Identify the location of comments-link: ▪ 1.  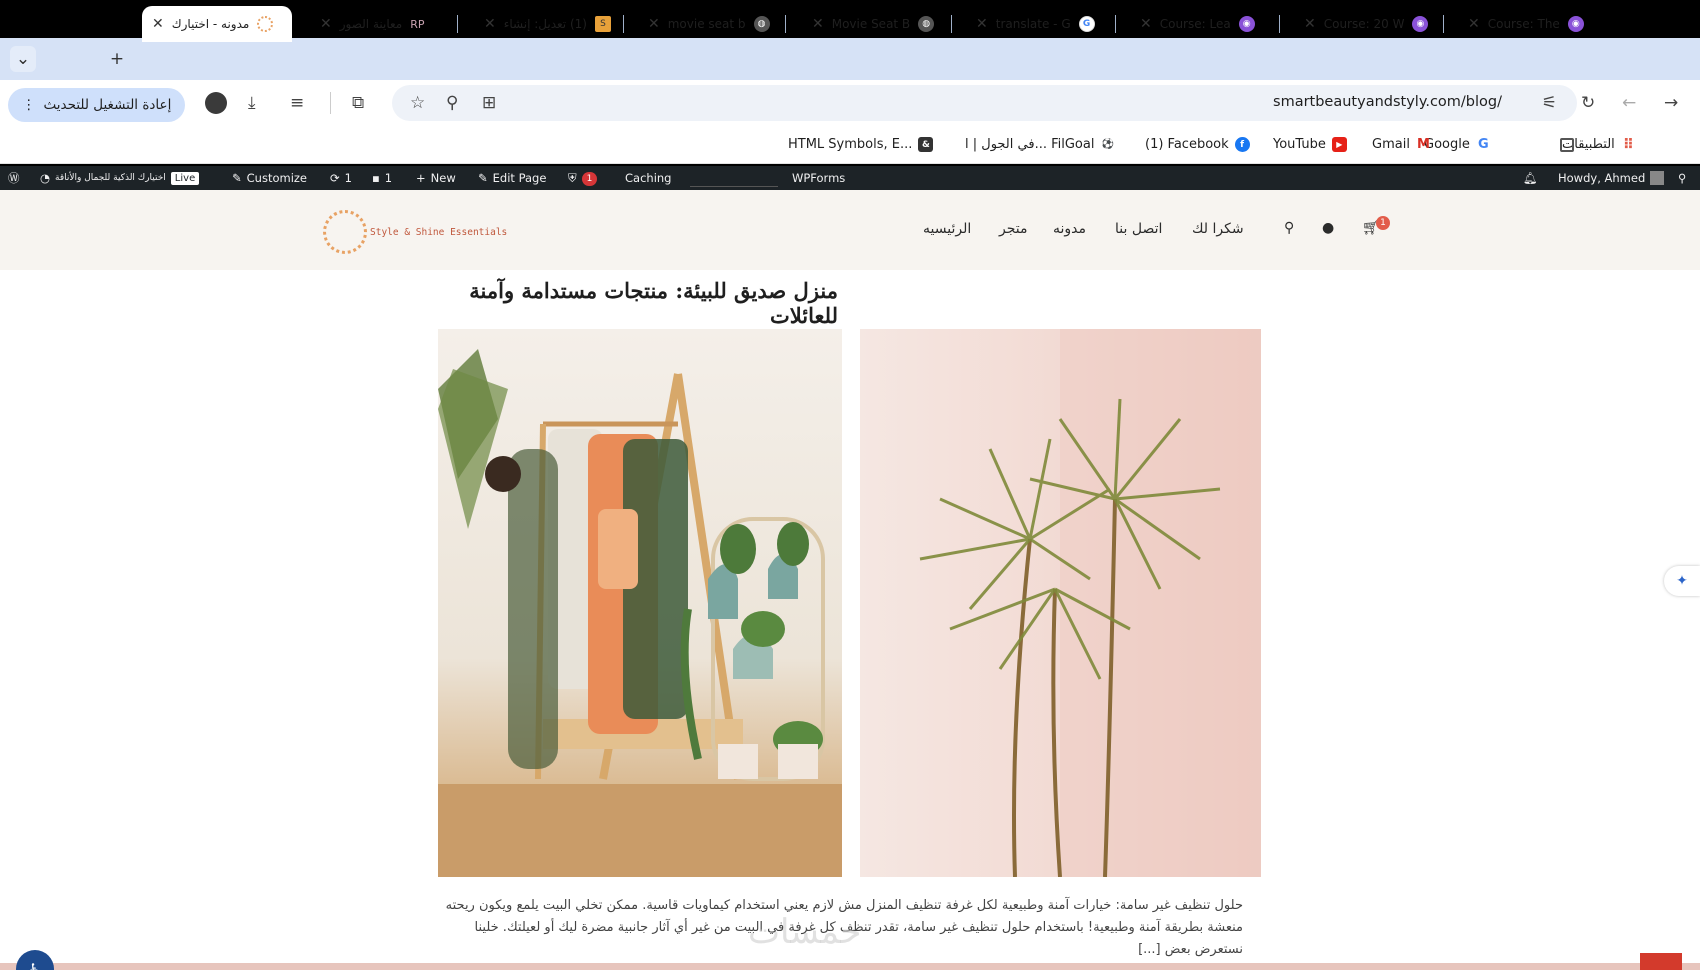
(382, 178).